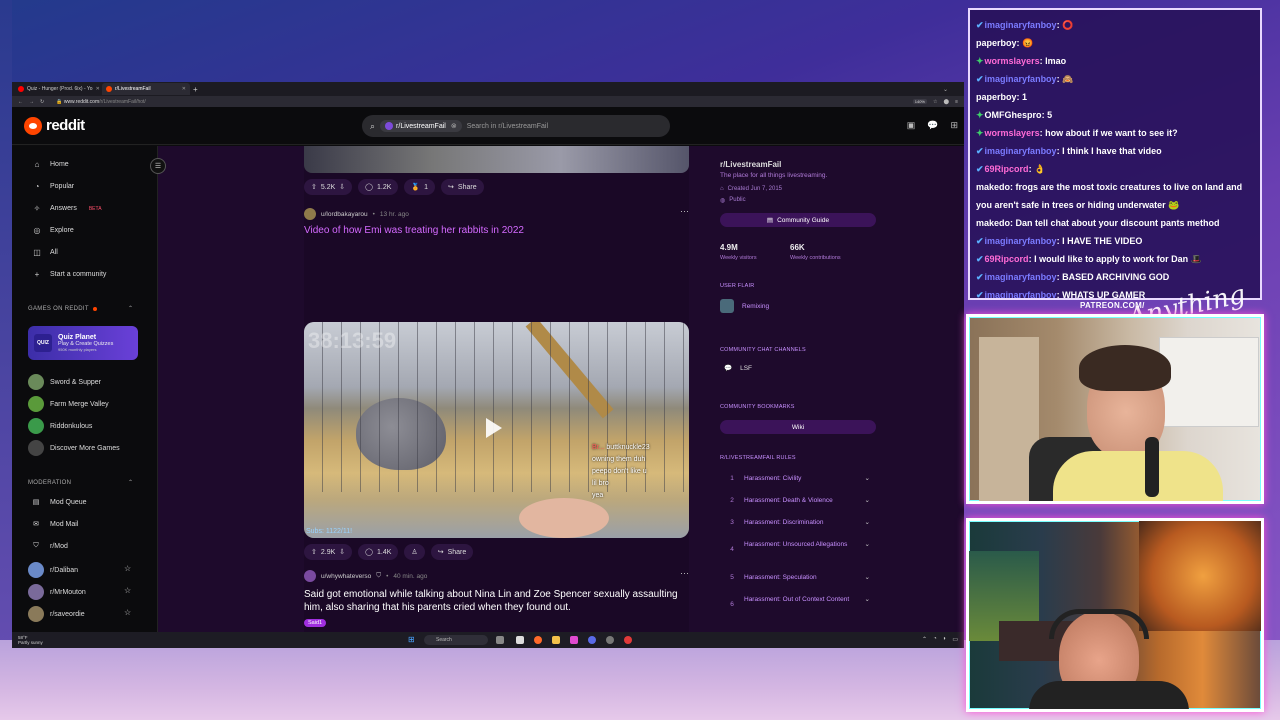 The width and height of the screenshot is (1280, 720). Describe the element at coordinates (30, 640) in the screenshot. I see `weather-widget: 58°F Partly sunny` at that location.